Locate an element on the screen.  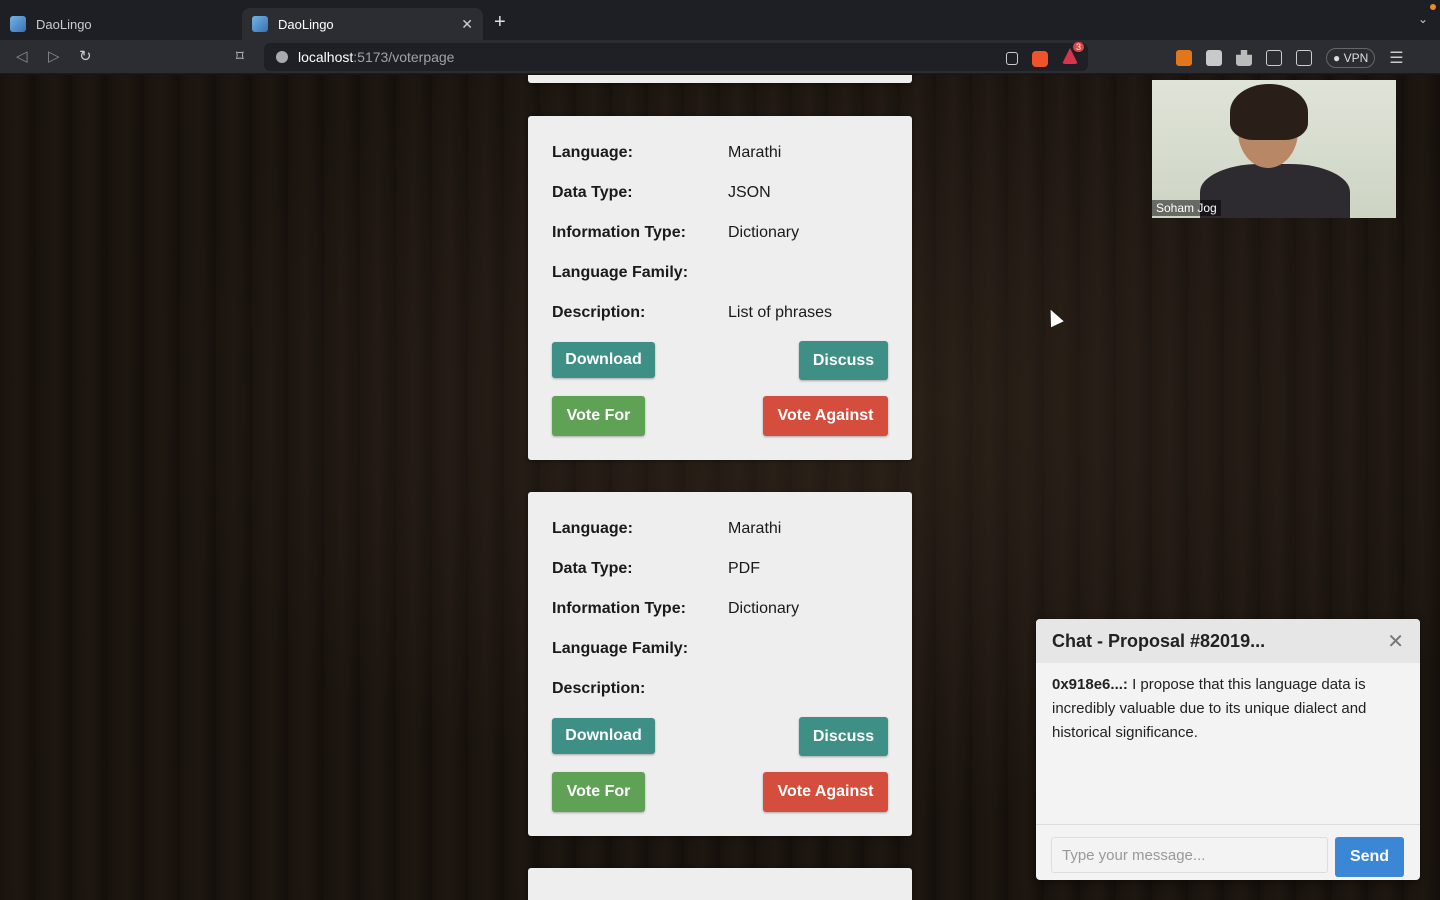
vpn-button: ● VPN is located at coordinates (1351, 58).